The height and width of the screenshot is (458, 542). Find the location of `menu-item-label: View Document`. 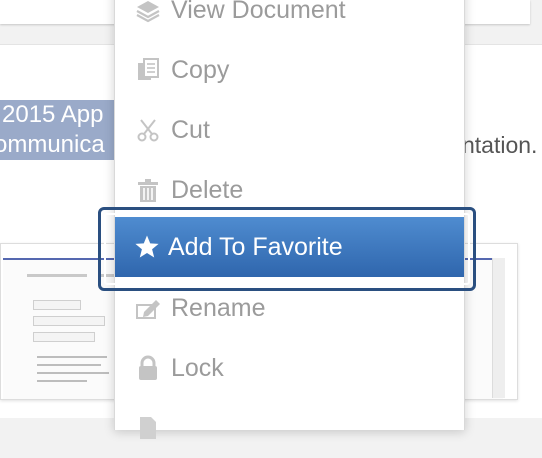

menu-item-label: View Document is located at coordinates (258, 12).